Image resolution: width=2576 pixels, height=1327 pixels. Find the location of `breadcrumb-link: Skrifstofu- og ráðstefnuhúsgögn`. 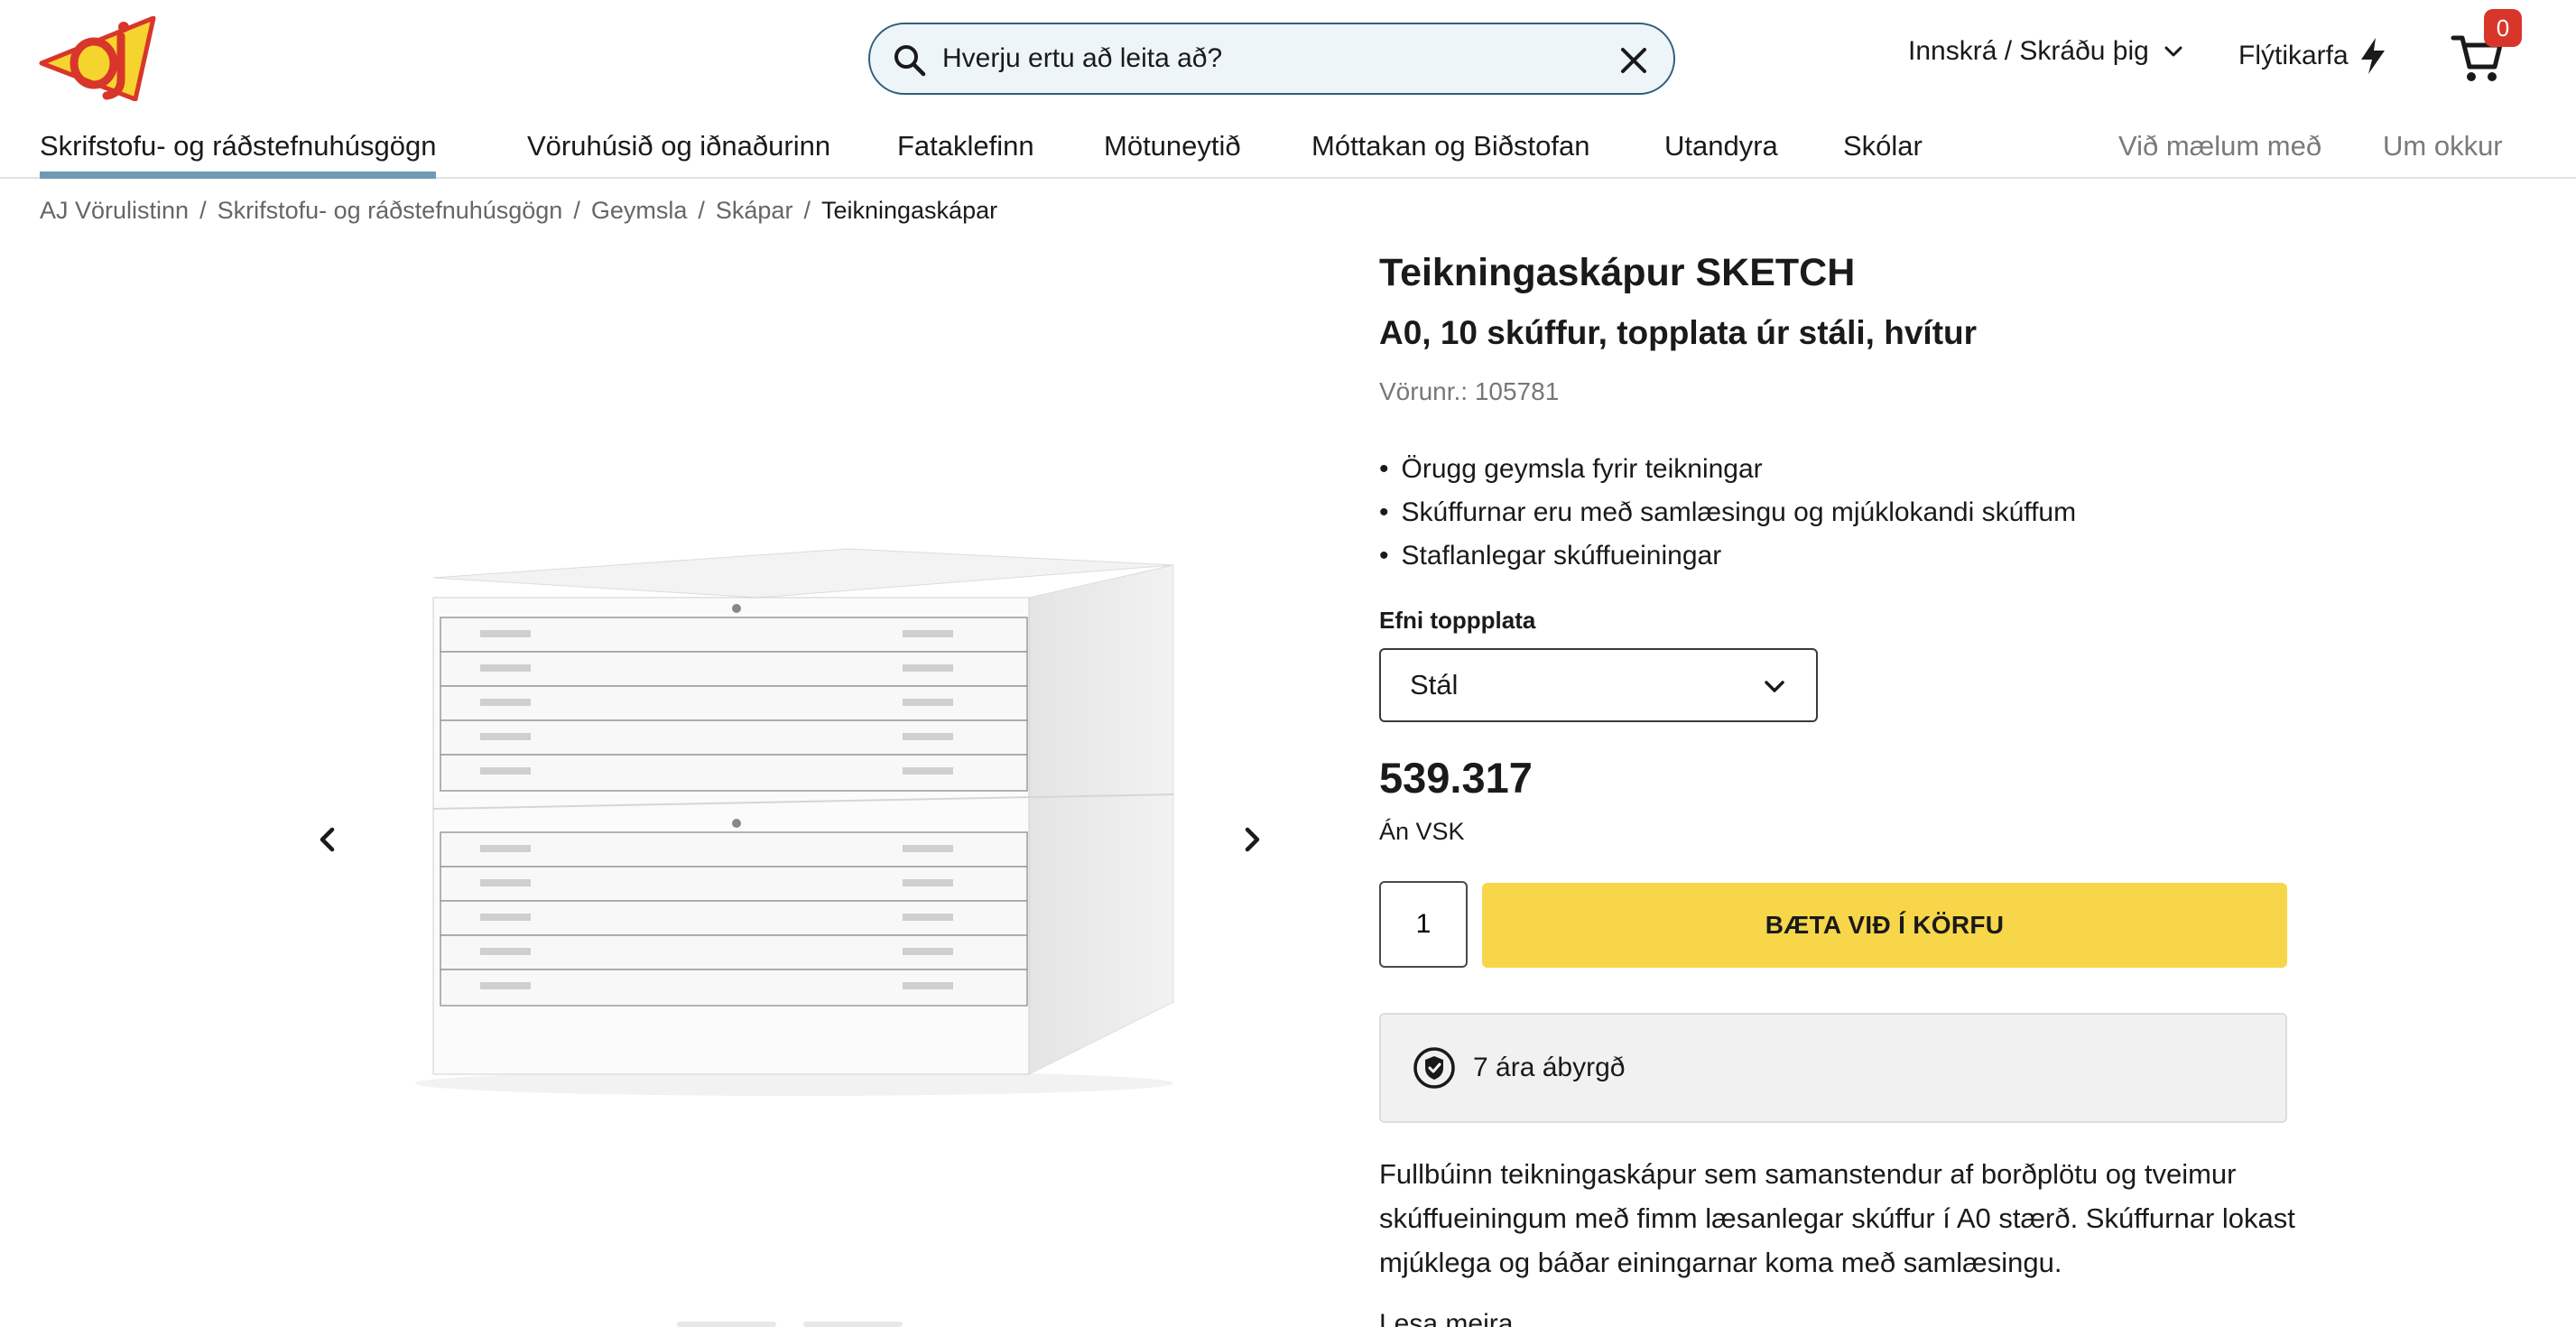

breadcrumb-link: Skrifstofu- og ráðstefnuhúsgögn is located at coordinates (390, 211).